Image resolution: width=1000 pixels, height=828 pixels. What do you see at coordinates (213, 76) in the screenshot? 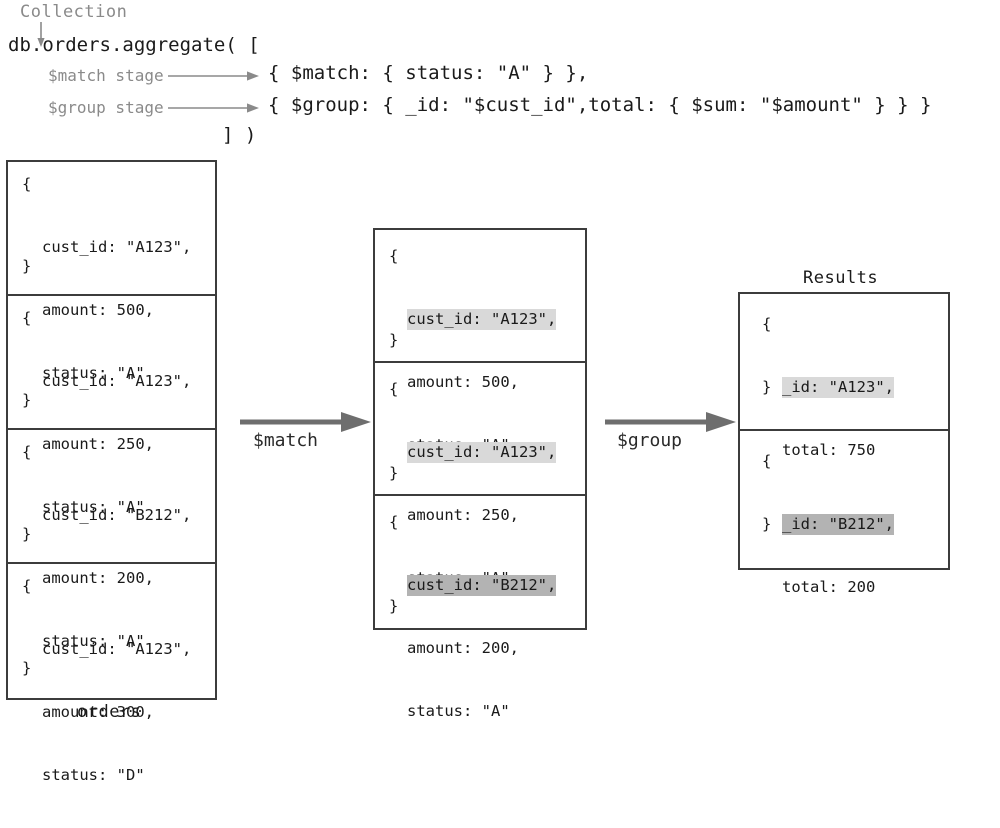
I see `match-stage-arrow-icon` at bounding box center [213, 76].